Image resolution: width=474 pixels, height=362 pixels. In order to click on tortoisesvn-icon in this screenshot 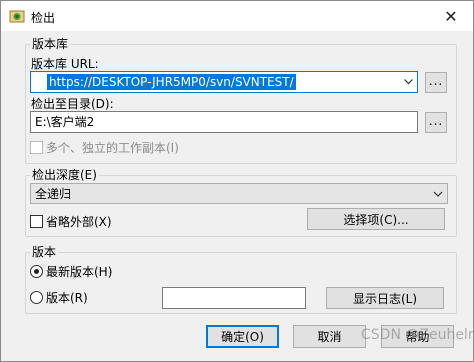, I will do `click(17, 16)`.